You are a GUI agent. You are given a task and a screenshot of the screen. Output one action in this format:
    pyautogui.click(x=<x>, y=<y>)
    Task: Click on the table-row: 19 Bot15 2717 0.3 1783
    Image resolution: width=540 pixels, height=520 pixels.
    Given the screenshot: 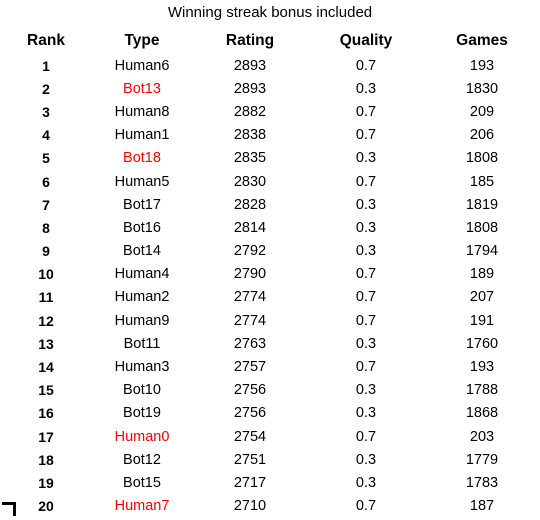 What is the action you would take?
    pyautogui.click(x=270, y=482)
    